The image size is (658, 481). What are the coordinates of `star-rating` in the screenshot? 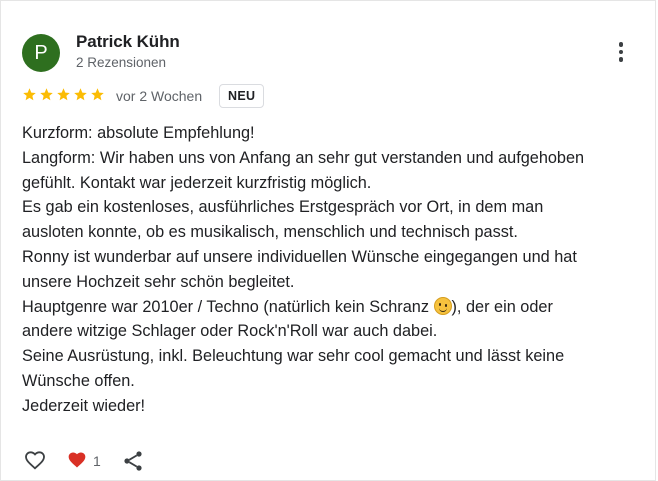 It's located at (63, 94).